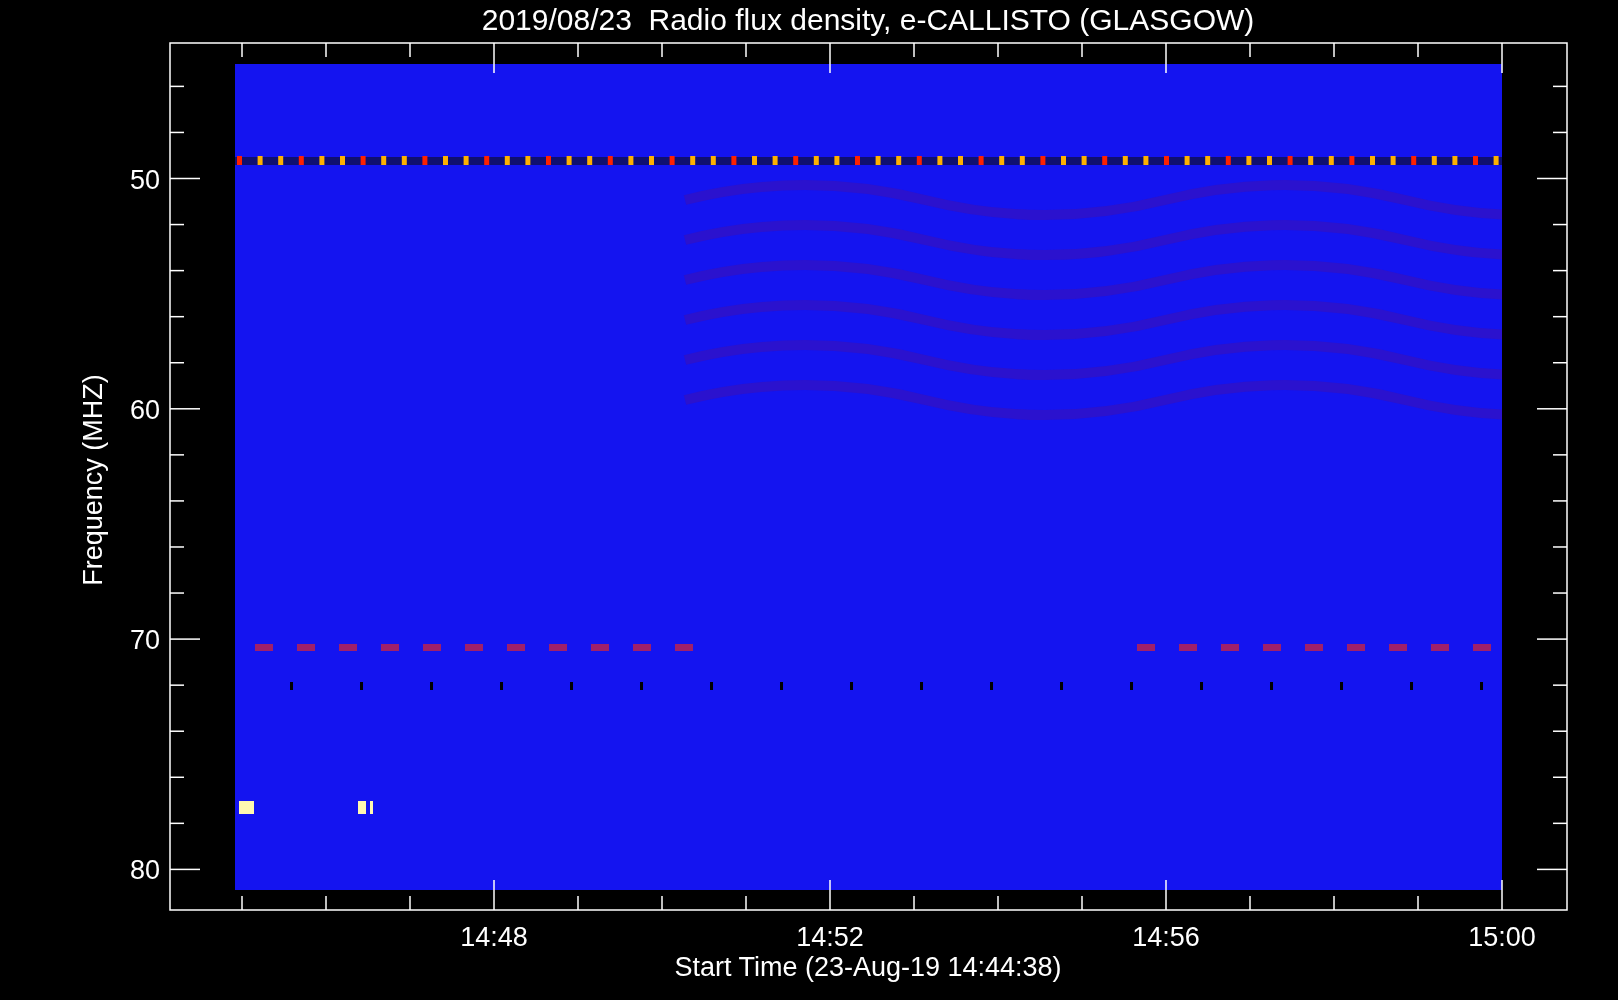 The height and width of the screenshot is (1000, 1618). What do you see at coordinates (144, 409) in the screenshot?
I see `y-tick-label: 60` at bounding box center [144, 409].